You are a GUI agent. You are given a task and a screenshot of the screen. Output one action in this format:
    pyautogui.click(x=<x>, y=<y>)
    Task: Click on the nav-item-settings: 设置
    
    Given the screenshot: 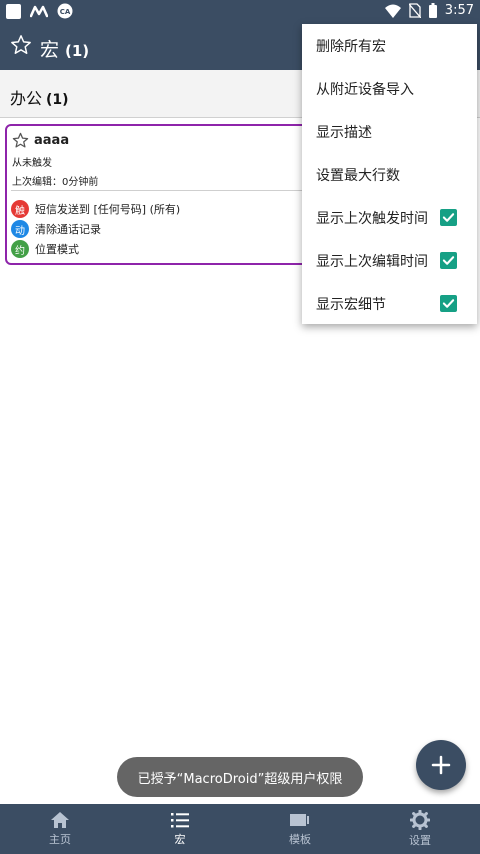 What is the action you would take?
    pyautogui.click(x=420, y=829)
    